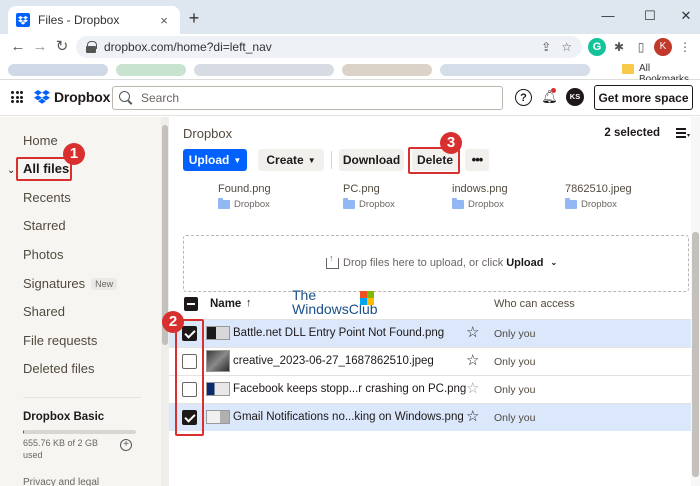 This screenshot has height=486, width=700. I want to click on upload-icon, so click(332, 261).